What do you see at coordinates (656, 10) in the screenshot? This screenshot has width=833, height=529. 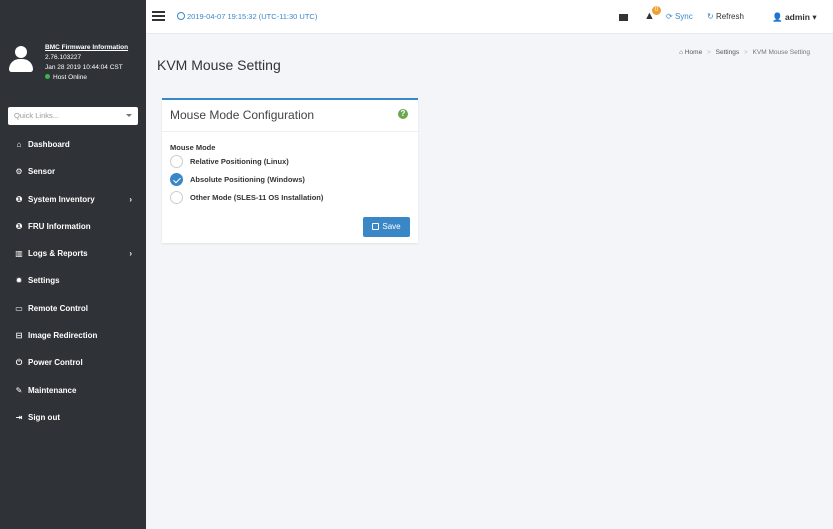 I see `notification-badge: 0` at bounding box center [656, 10].